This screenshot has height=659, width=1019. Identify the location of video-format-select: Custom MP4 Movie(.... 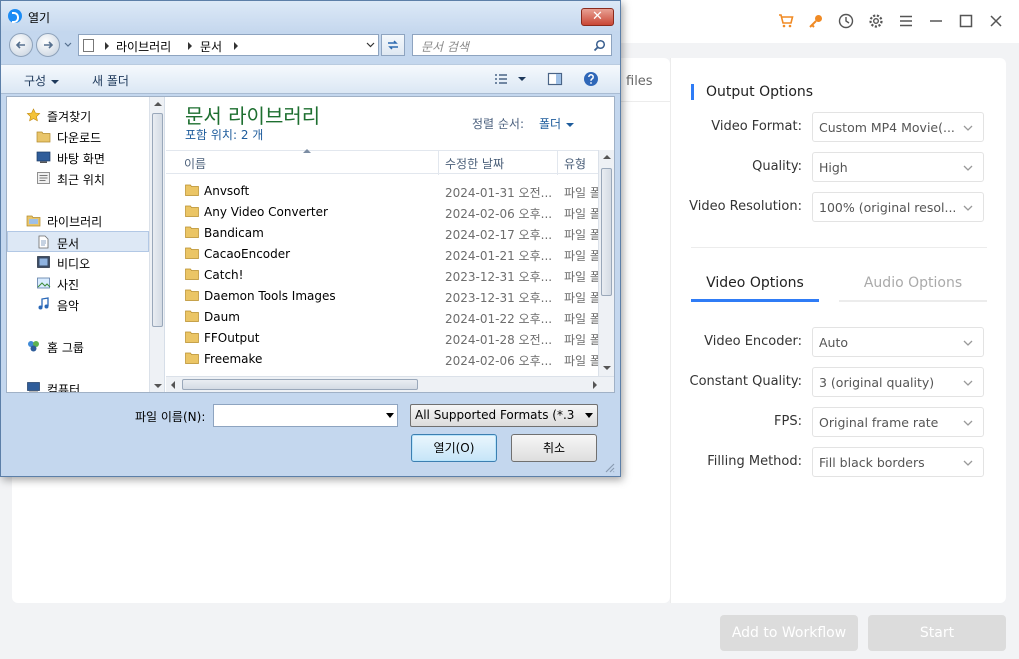
(898, 127).